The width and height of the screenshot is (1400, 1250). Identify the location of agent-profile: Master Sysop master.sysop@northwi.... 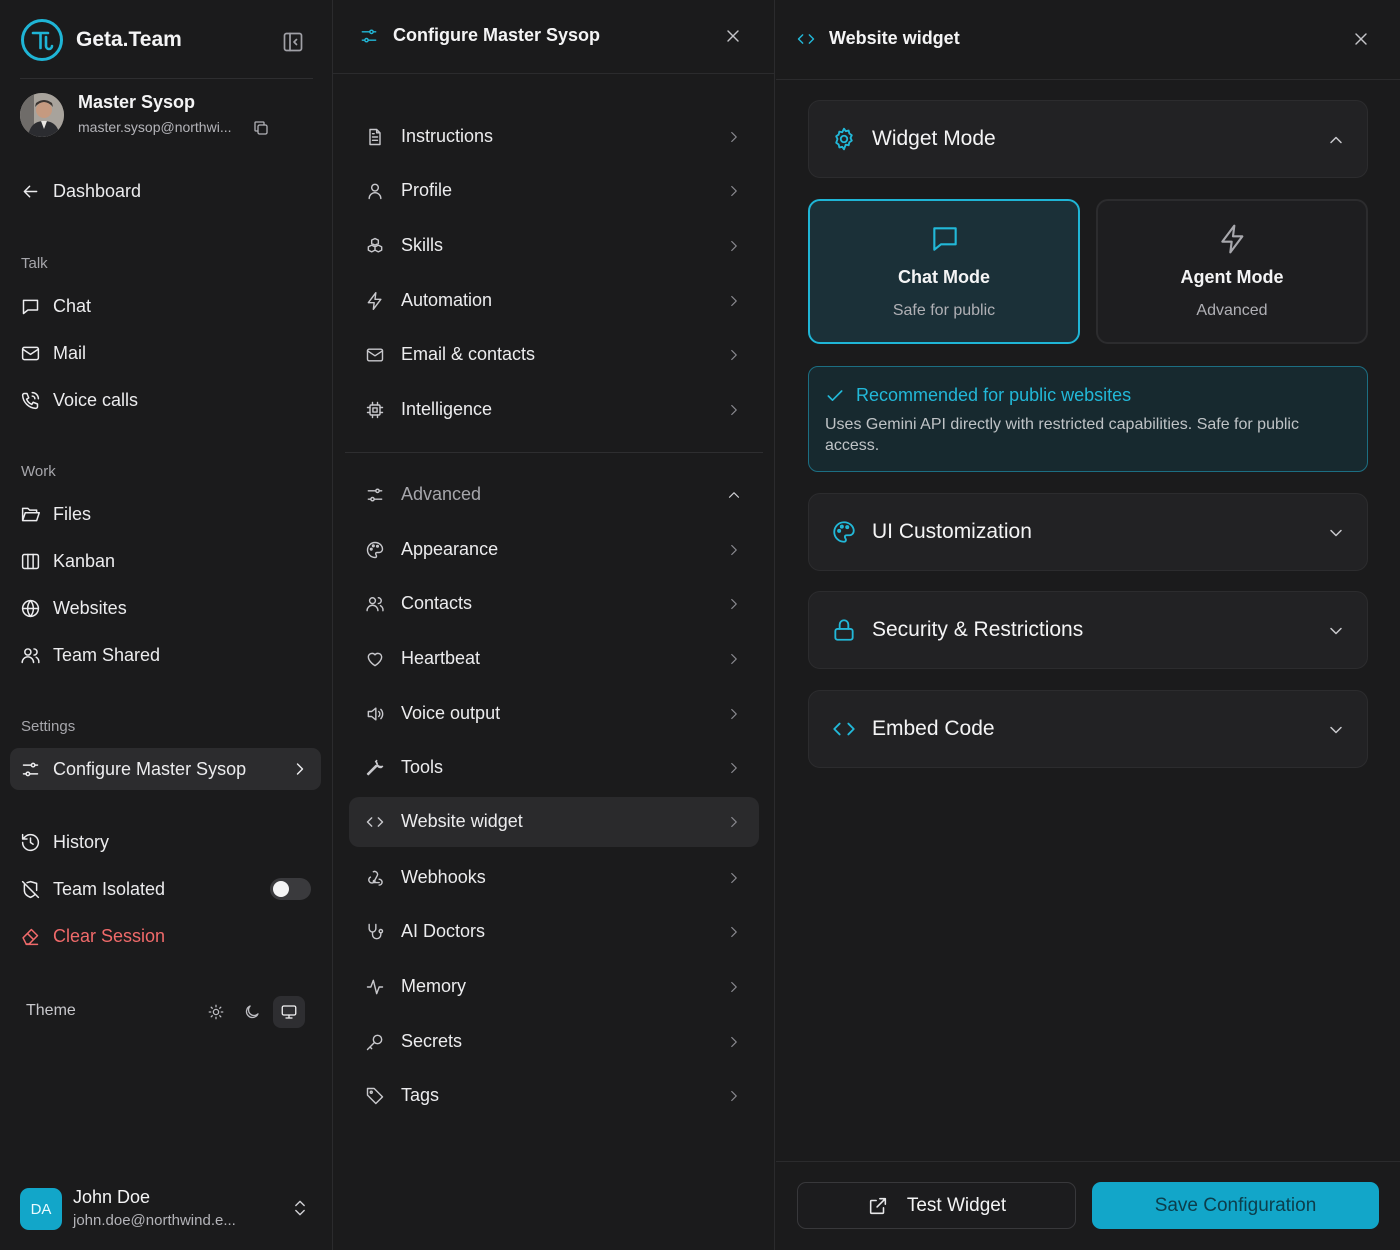
(170, 116).